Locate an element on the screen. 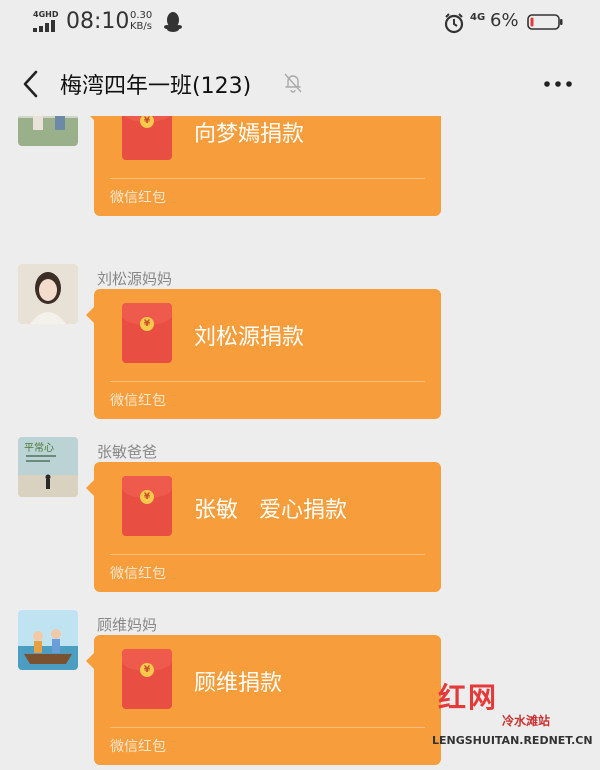  speed-value: 0.30 is located at coordinates (141, 15).